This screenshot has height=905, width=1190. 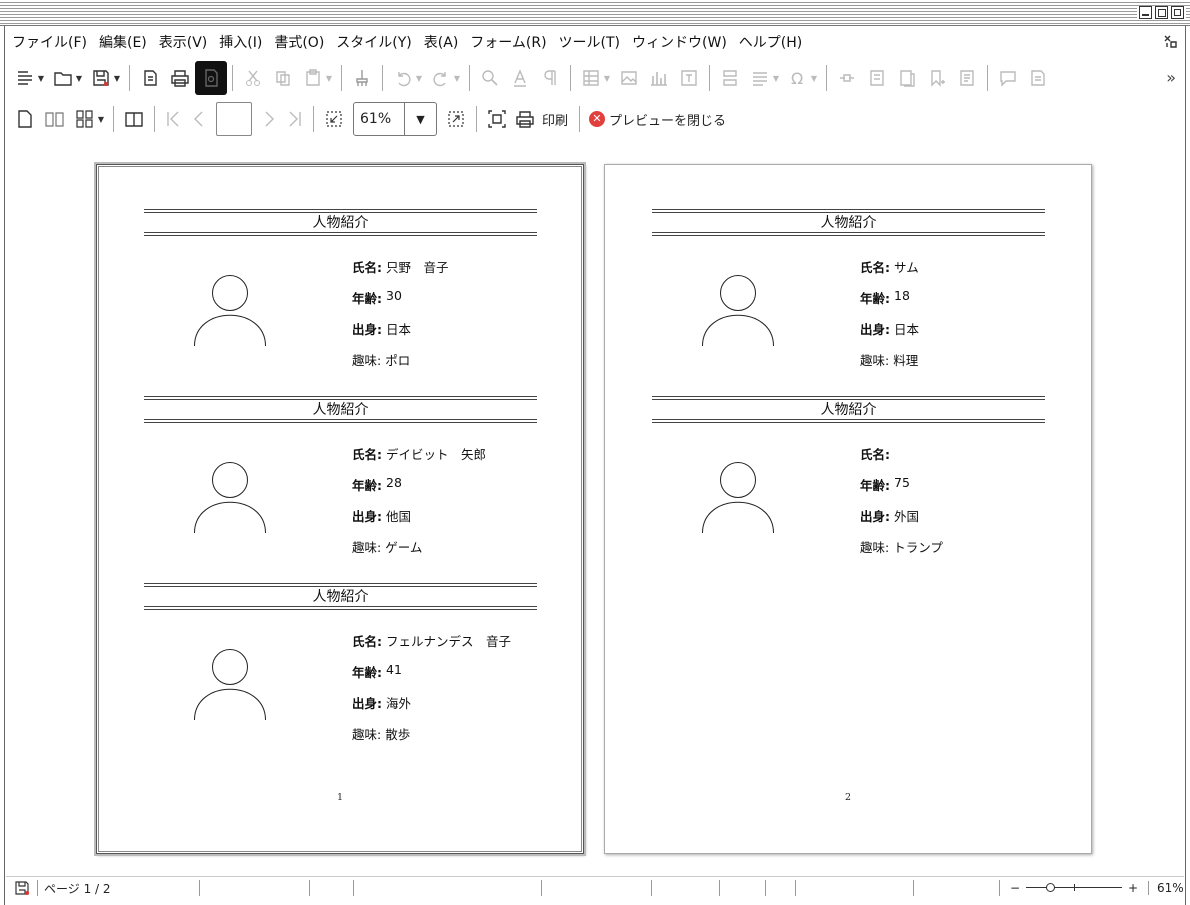 What do you see at coordinates (781, 887) in the screenshot?
I see `object-info-status` at bounding box center [781, 887].